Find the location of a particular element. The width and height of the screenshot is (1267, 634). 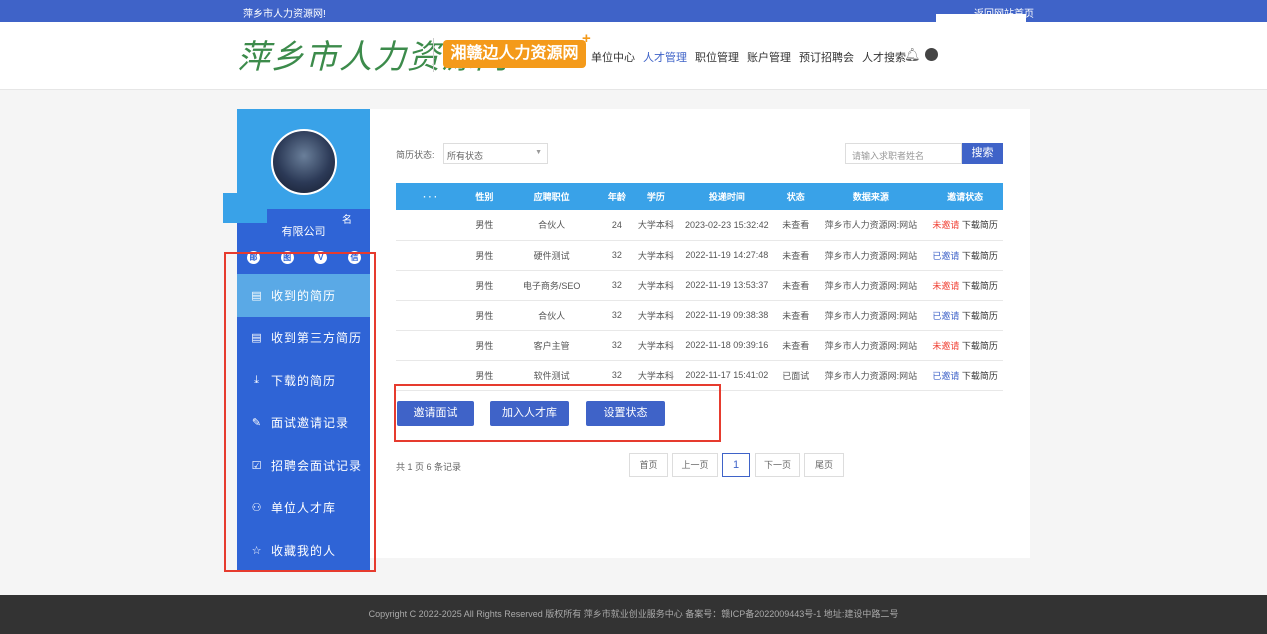

company-avatar is located at coordinates (304, 162).